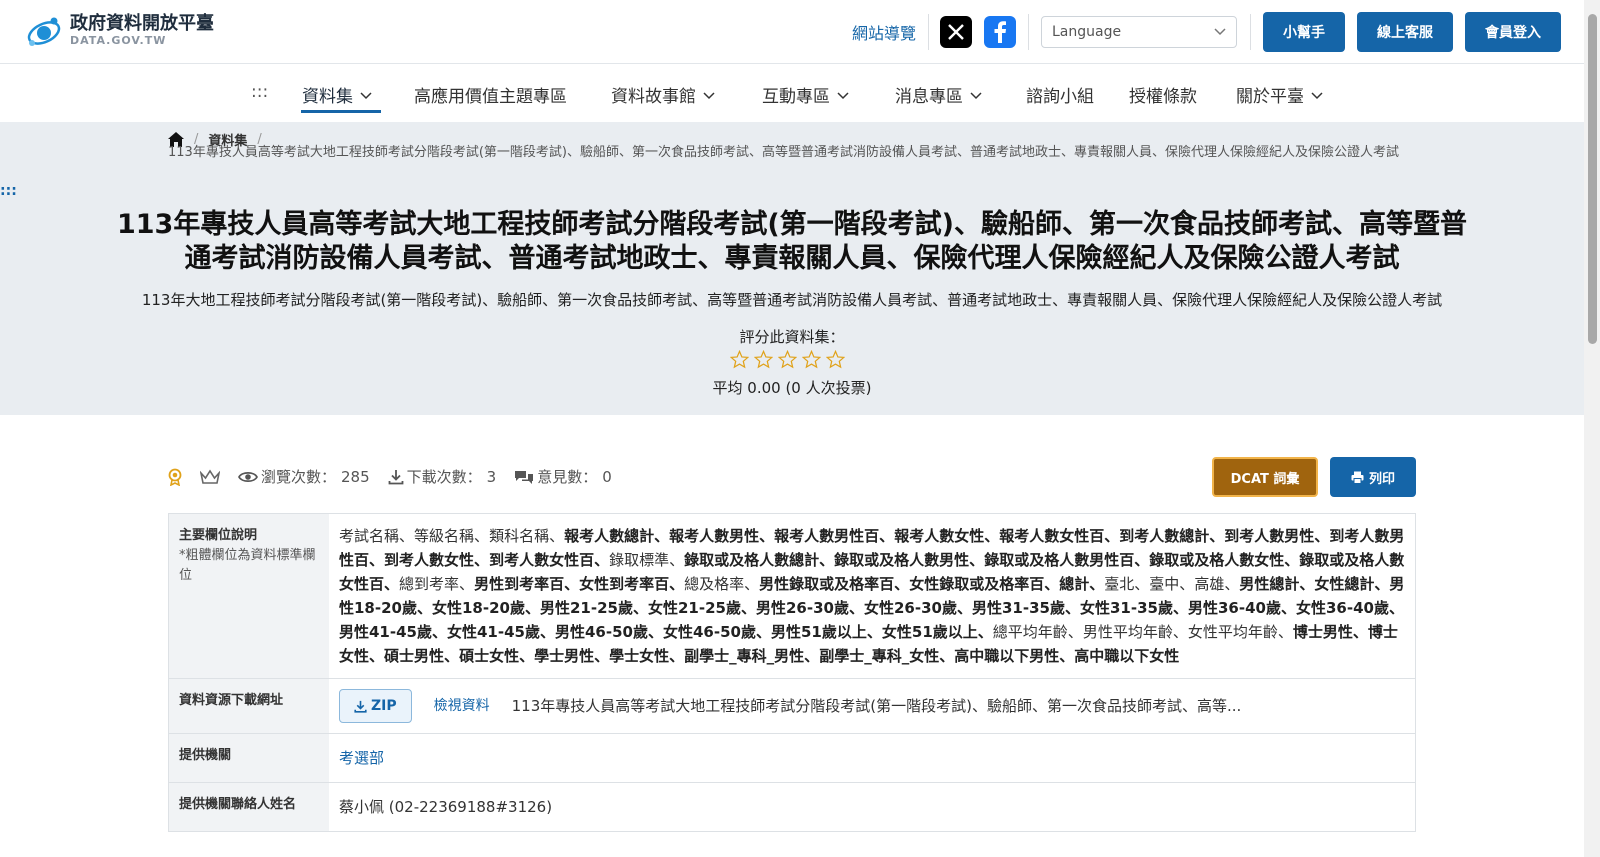  What do you see at coordinates (1232, 632) in the screenshot?
I see `field-name: 女性平均年齡` at bounding box center [1232, 632].